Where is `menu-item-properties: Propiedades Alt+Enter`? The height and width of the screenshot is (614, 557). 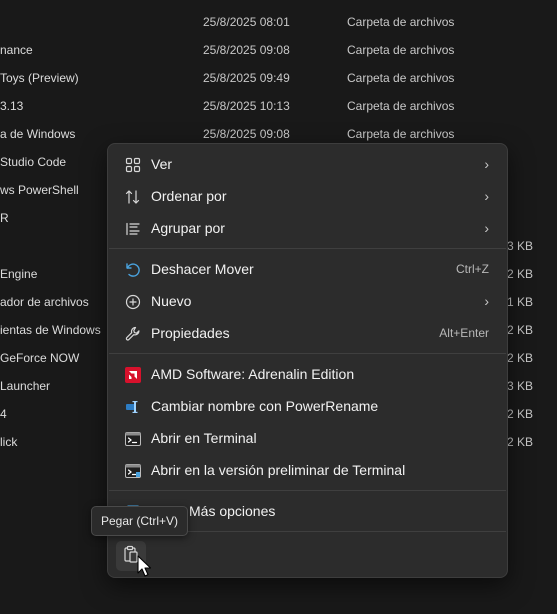 menu-item-properties: Propiedades Alt+Enter is located at coordinates (307, 333).